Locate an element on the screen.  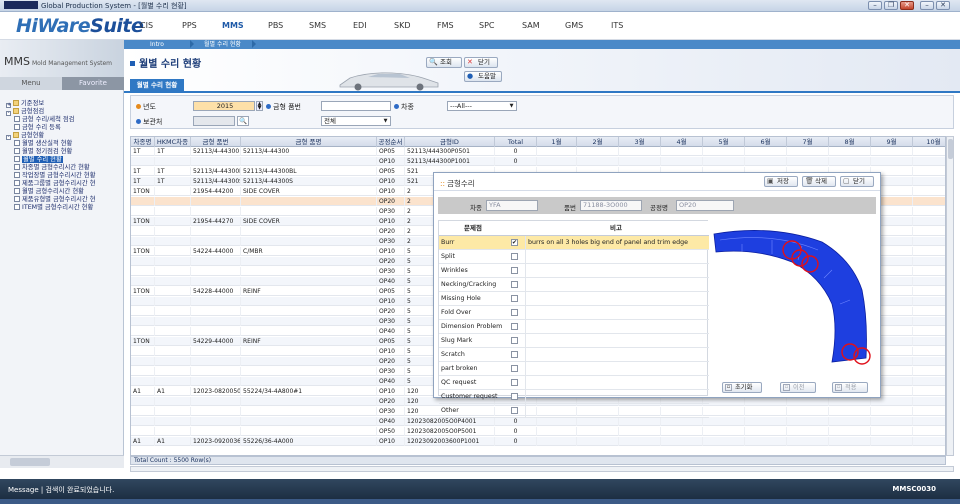
tree-item: ITEM별 금형수리시간 현황 is located at coordinates (53, 208).